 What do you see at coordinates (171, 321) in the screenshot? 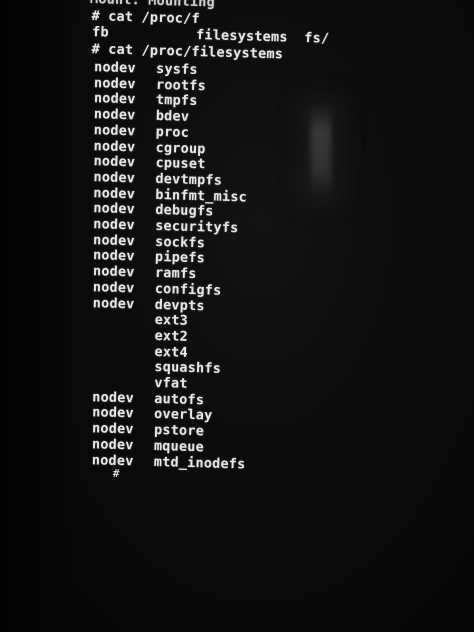
I see `filesystem-name: ext3` at bounding box center [171, 321].